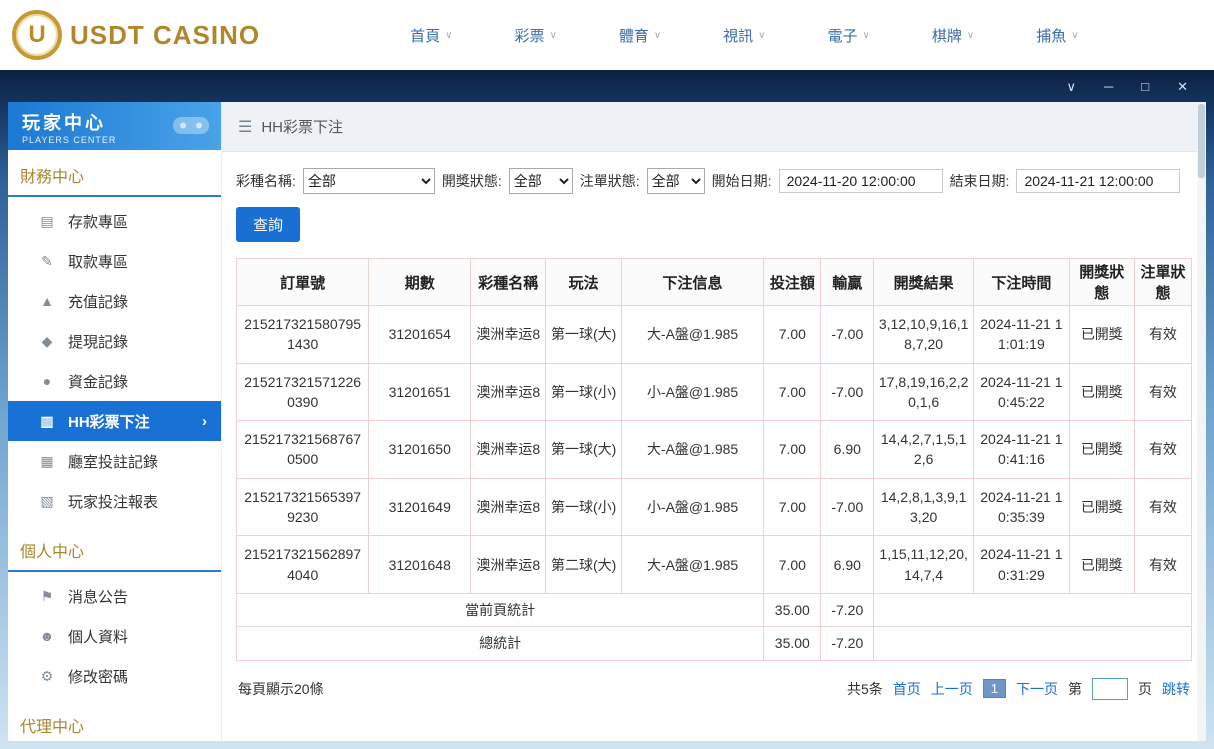 The image size is (1214, 749). Describe the element at coordinates (114, 636) in the screenshot. I see `sidebar-item-profile: ☻ 個人資料` at that location.